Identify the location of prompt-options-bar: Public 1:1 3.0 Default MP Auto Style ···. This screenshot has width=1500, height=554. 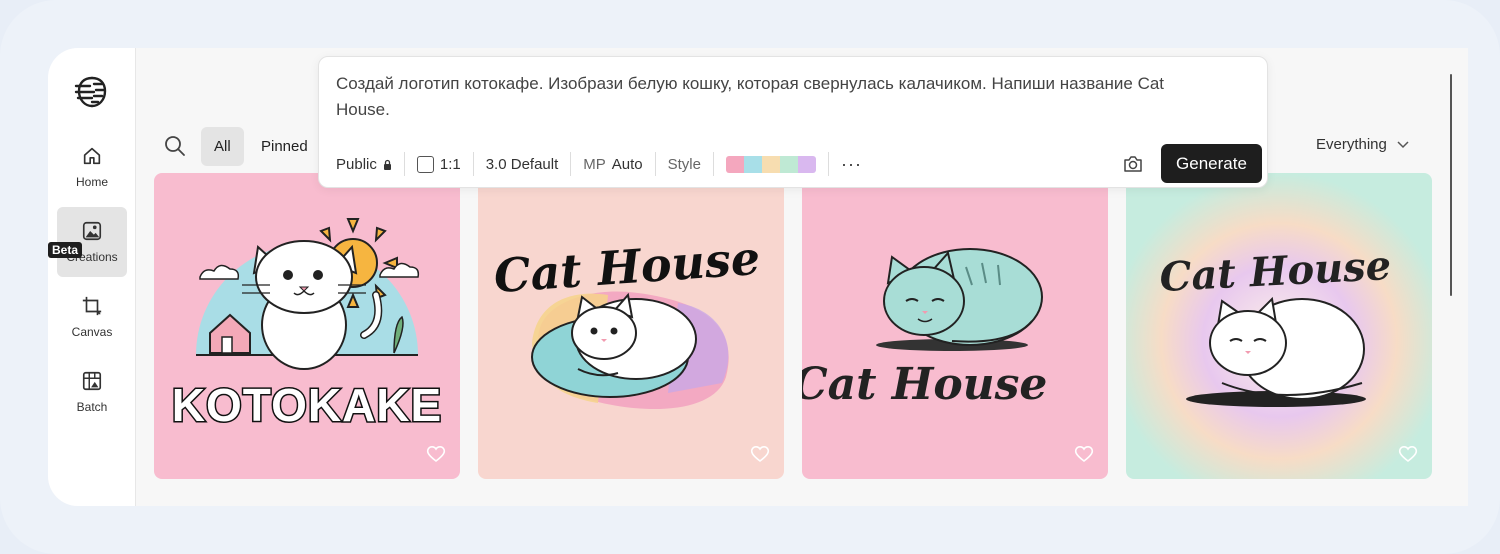
(605, 164).